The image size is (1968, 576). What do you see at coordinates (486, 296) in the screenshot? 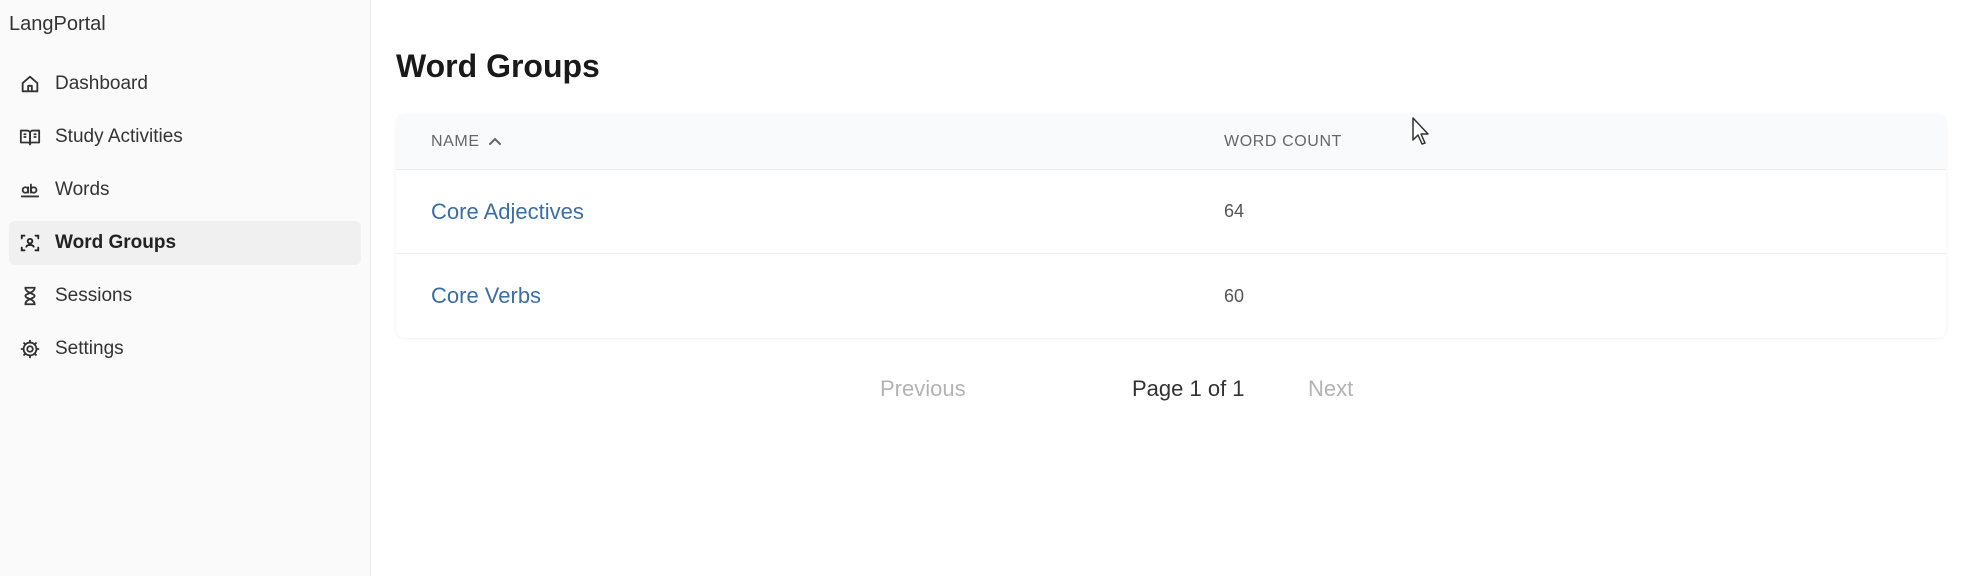
I see `group-name-link: Core Verbs` at bounding box center [486, 296].